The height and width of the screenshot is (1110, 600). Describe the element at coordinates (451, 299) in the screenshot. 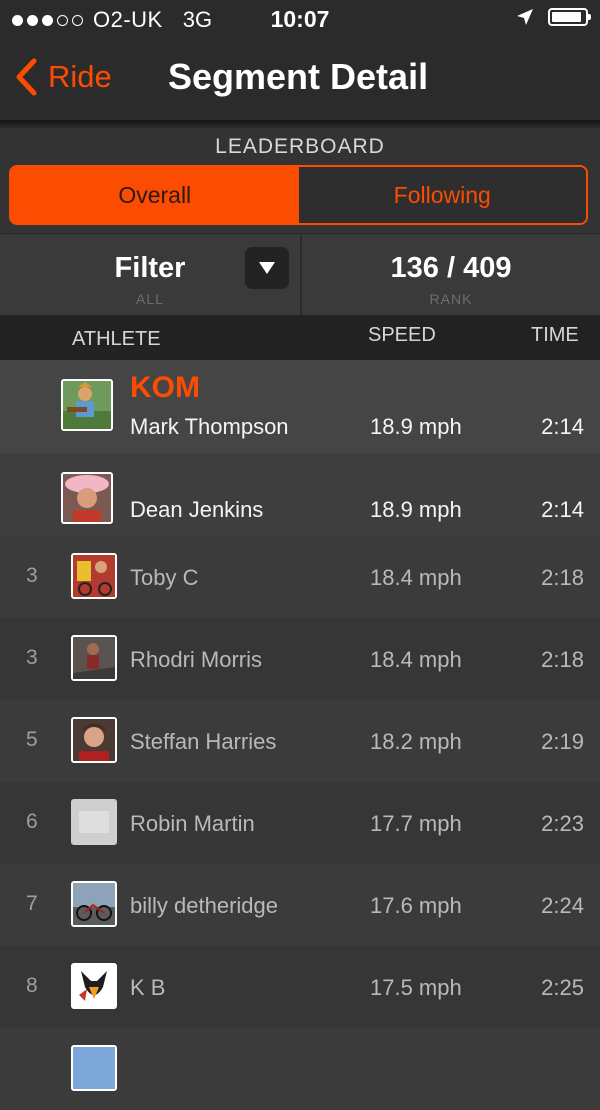

I see `rank-label: RANK` at that location.